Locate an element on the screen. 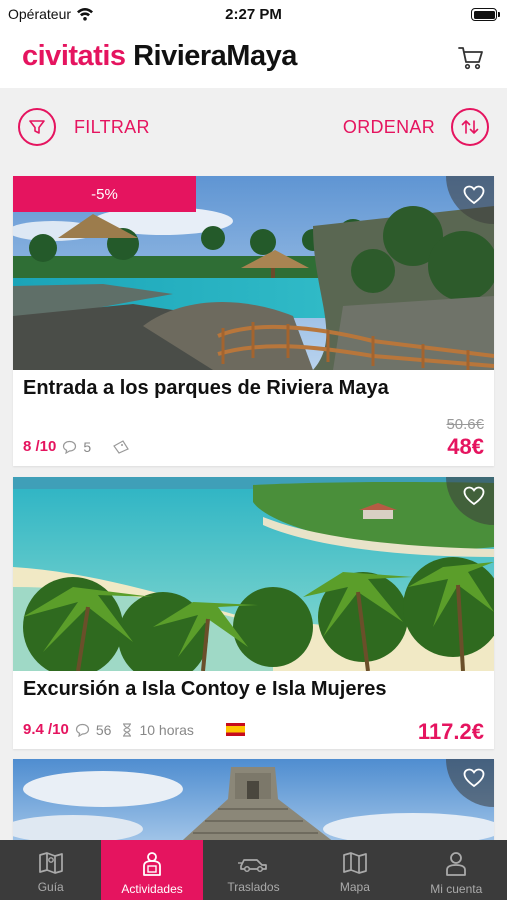 This screenshot has height=900, width=507. cart-icon is located at coordinates (471, 58).